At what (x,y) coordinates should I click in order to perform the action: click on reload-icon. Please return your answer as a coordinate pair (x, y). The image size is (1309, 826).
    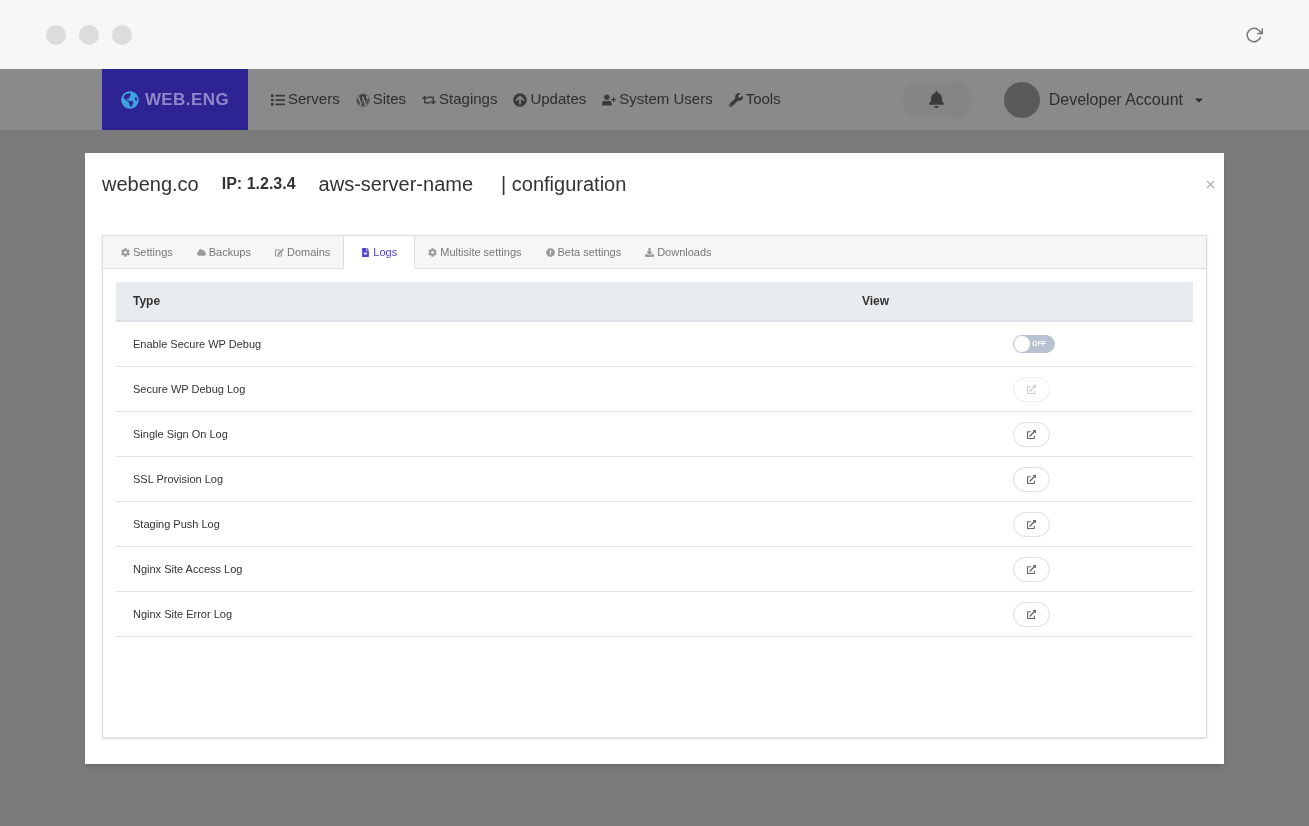
    Looking at the image, I should click on (1254, 34).